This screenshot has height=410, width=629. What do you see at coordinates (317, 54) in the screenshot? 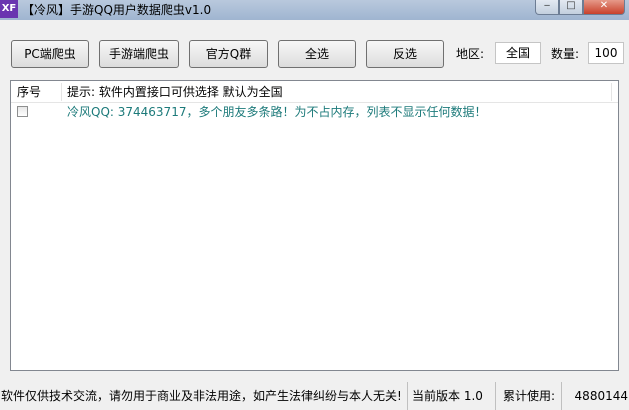
I see `select-all-button: 全选` at bounding box center [317, 54].